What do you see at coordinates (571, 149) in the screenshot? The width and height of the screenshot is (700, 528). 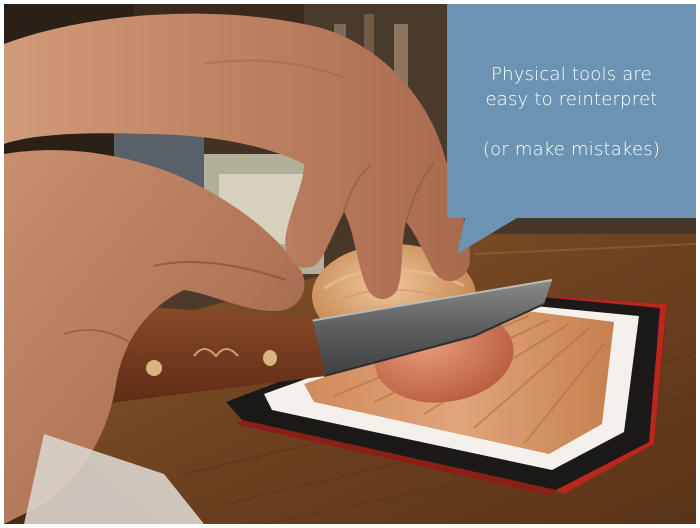 I see `callout-line-3: (or make mistakes)` at bounding box center [571, 149].